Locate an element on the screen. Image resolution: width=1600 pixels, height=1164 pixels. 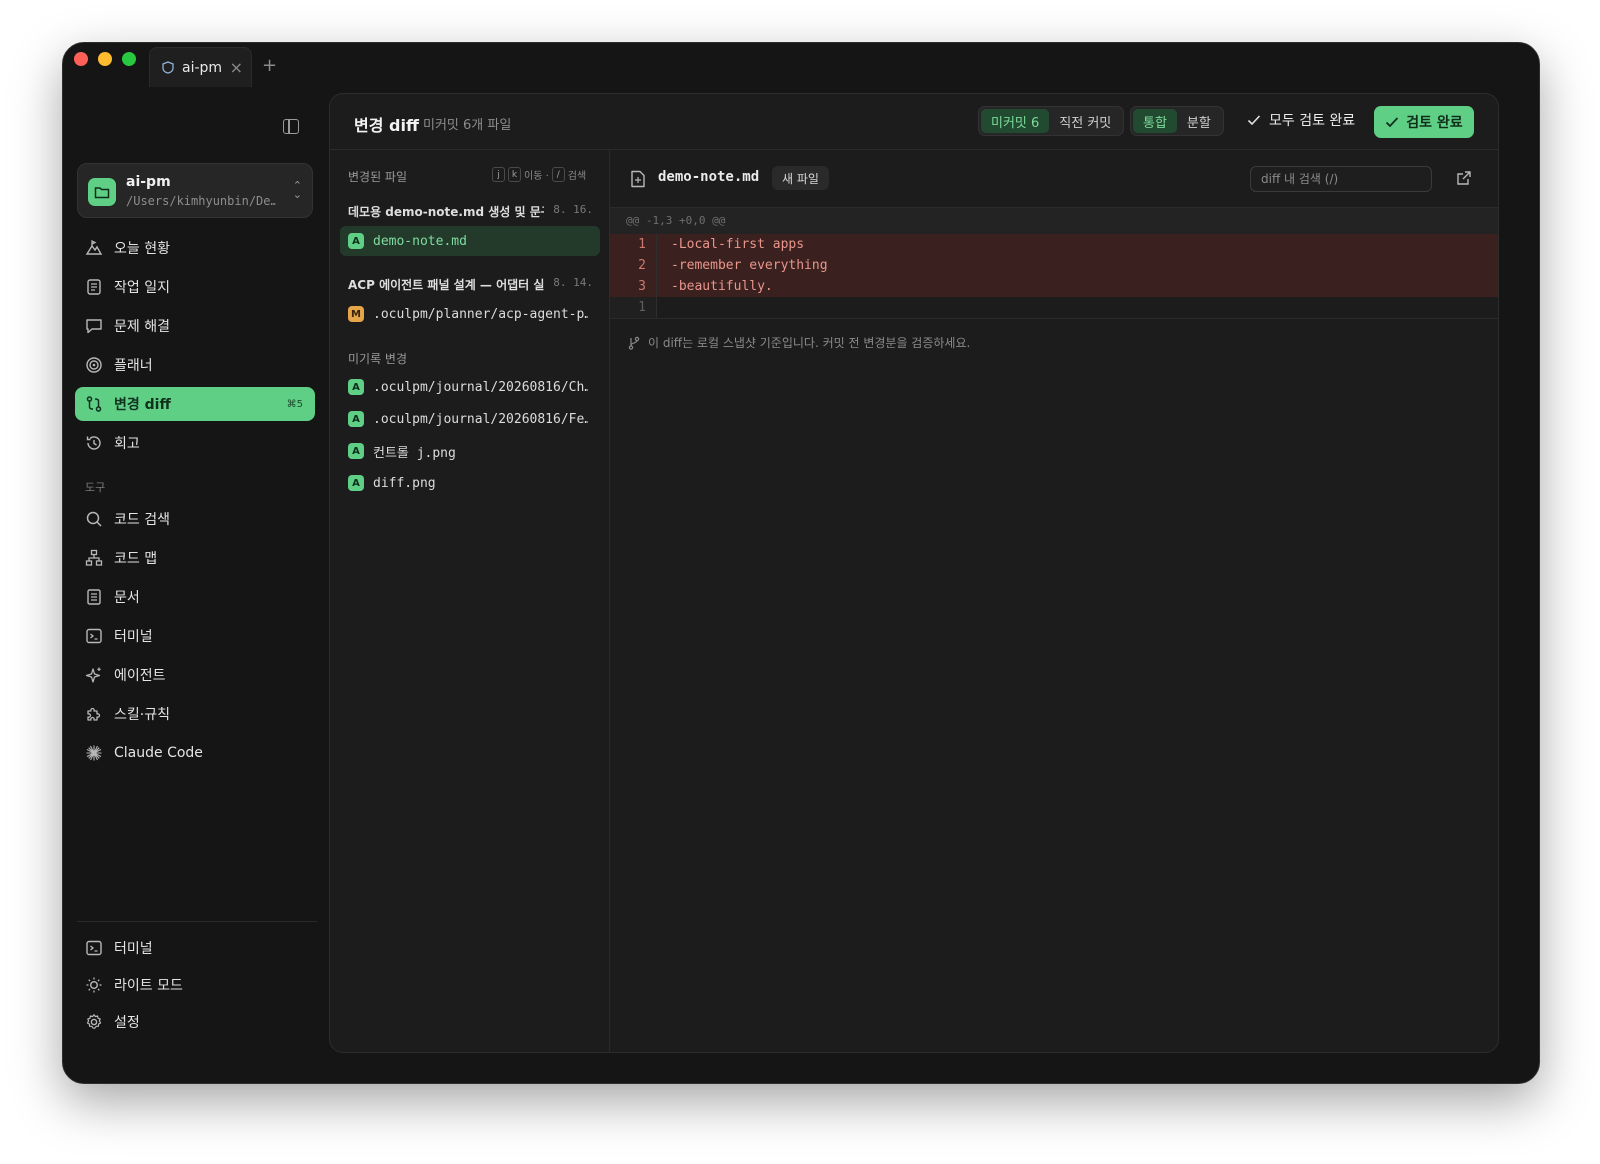
status-badge: M is located at coordinates (356, 314).